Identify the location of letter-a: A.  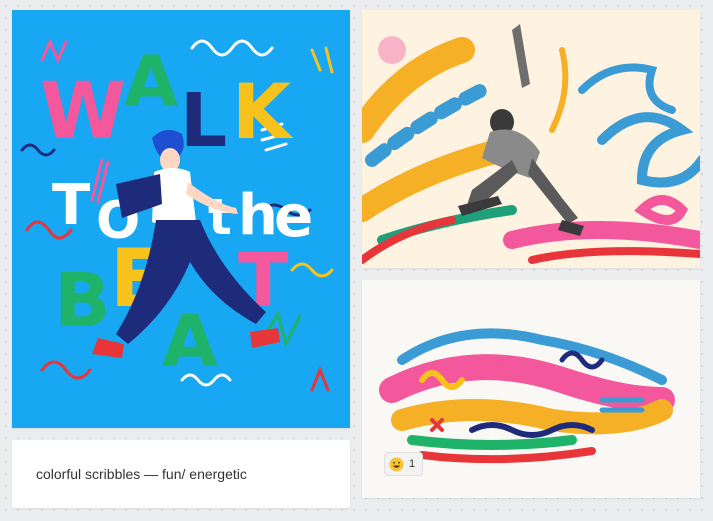
(151, 82).